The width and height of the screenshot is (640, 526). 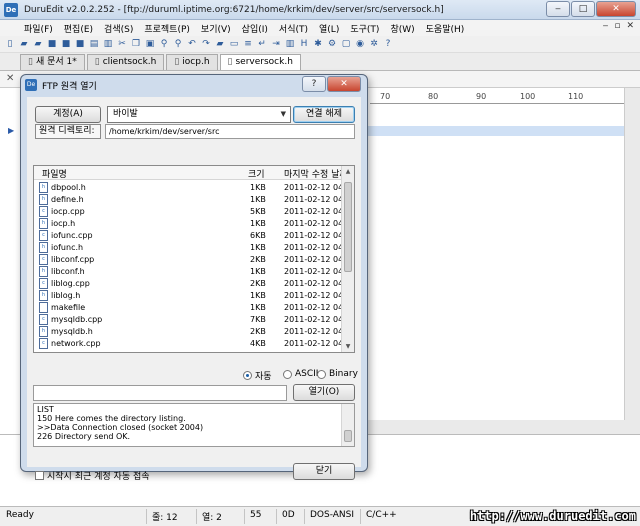 What do you see at coordinates (348, 346) in the screenshot?
I see `scroll-down-icon: ▼` at bounding box center [348, 346].